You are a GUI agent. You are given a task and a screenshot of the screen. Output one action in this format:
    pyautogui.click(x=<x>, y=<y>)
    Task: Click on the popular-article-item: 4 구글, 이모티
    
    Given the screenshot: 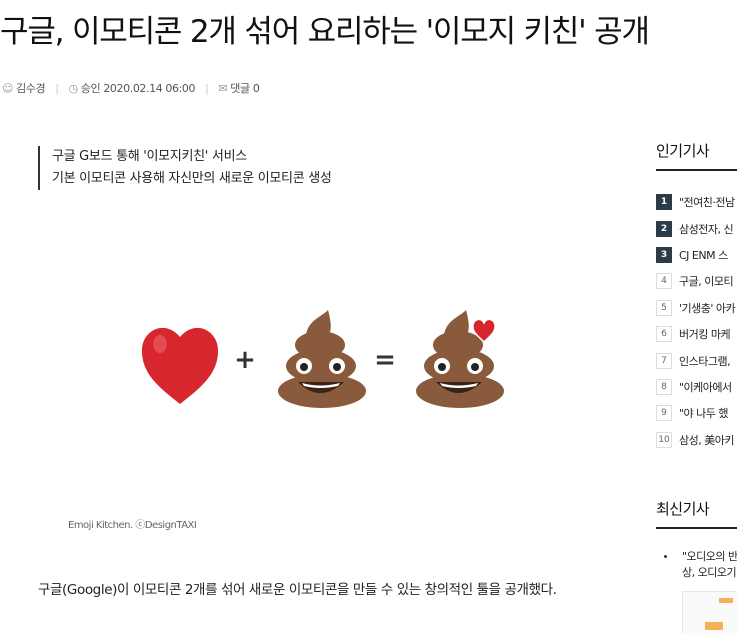 What is the action you would take?
    pyautogui.click(x=696, y=281)
    